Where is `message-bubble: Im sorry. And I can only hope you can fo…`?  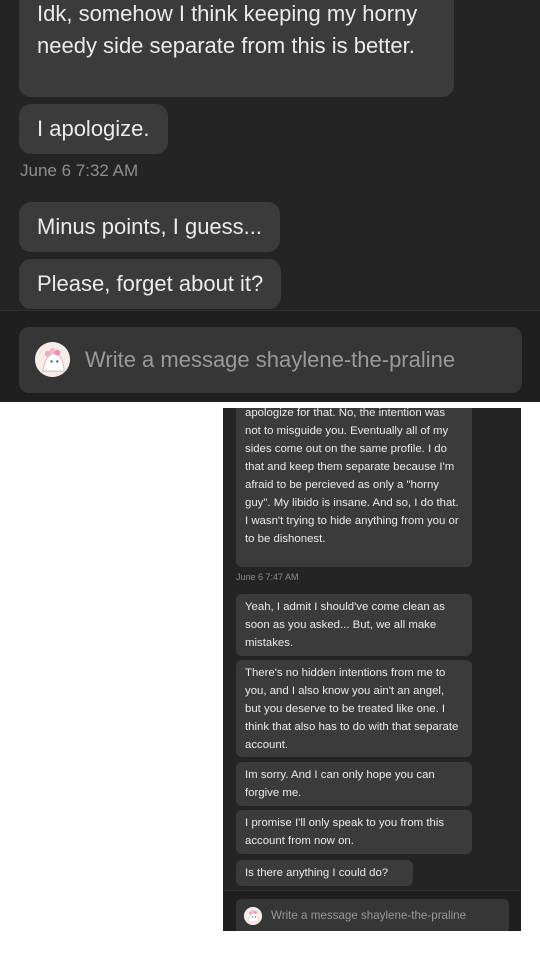
message-bubble: Im sorry. And I can only hope you can fo… is located at coordinates (354, 784).